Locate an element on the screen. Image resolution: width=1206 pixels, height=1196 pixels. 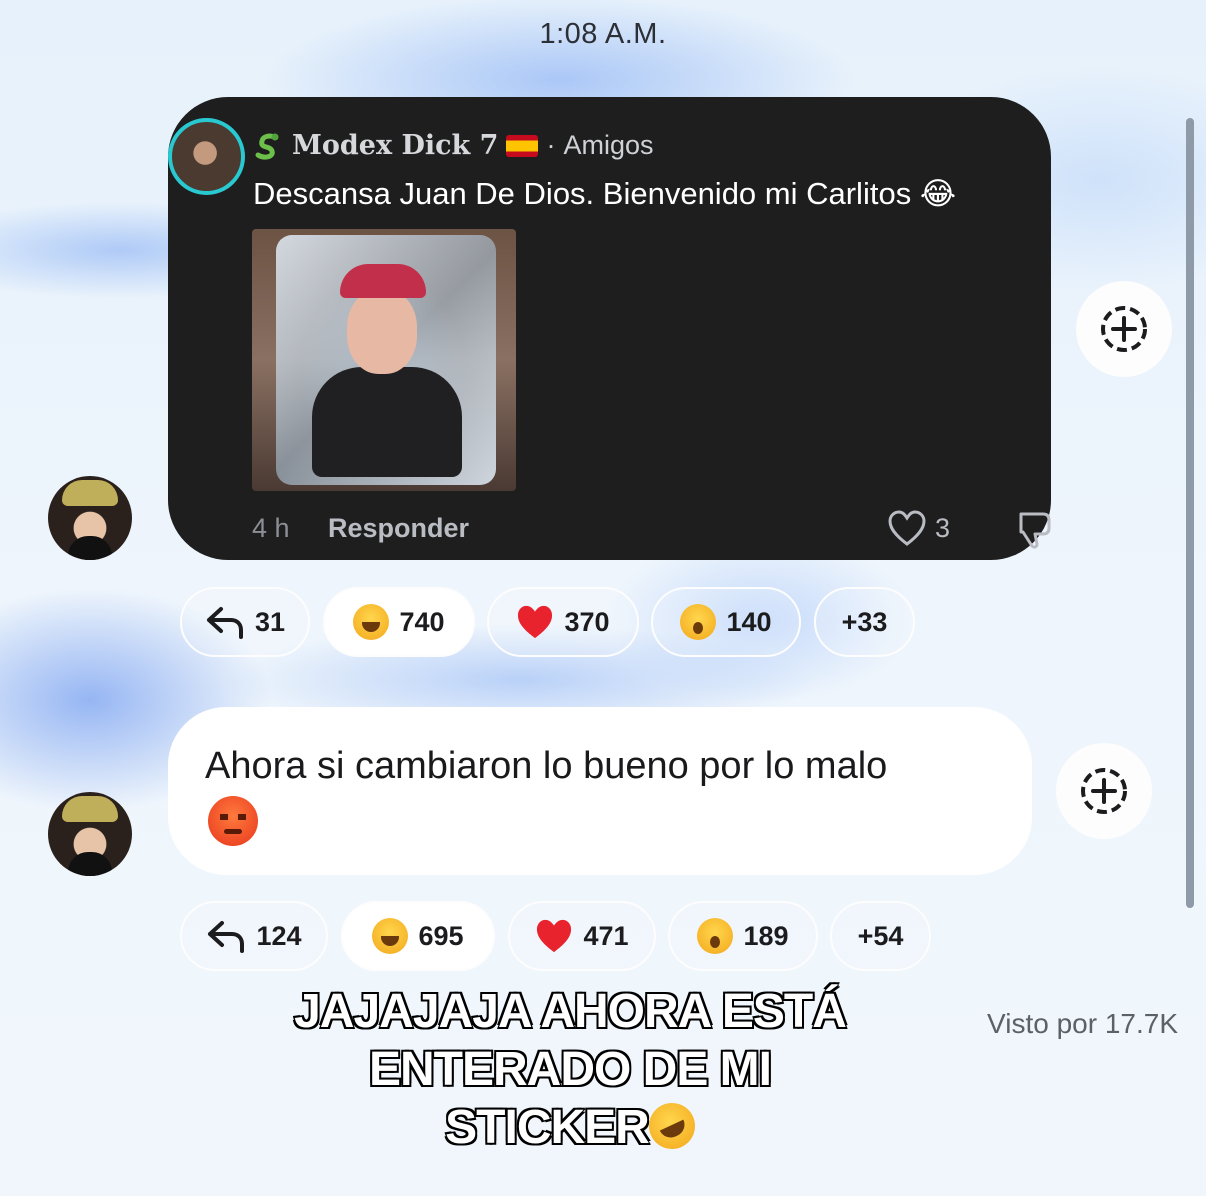
comment-author-avatar is located at coordinates (206, 156).